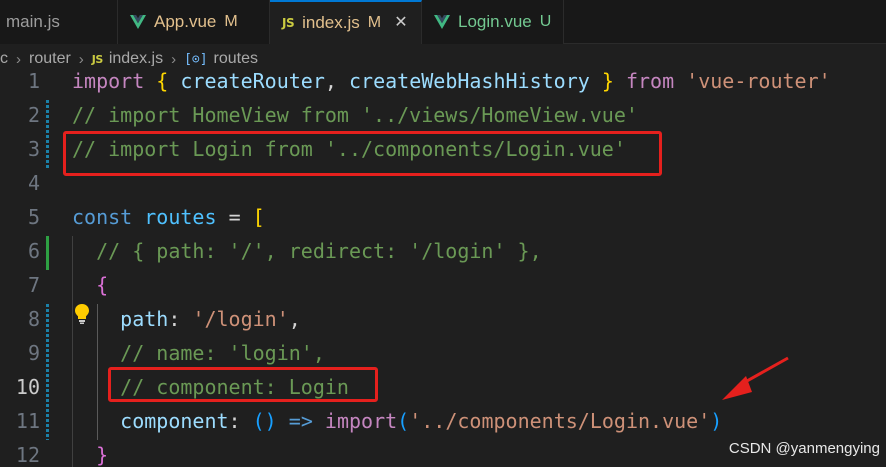  I want to click on line-number: 6, so click(33, 251).